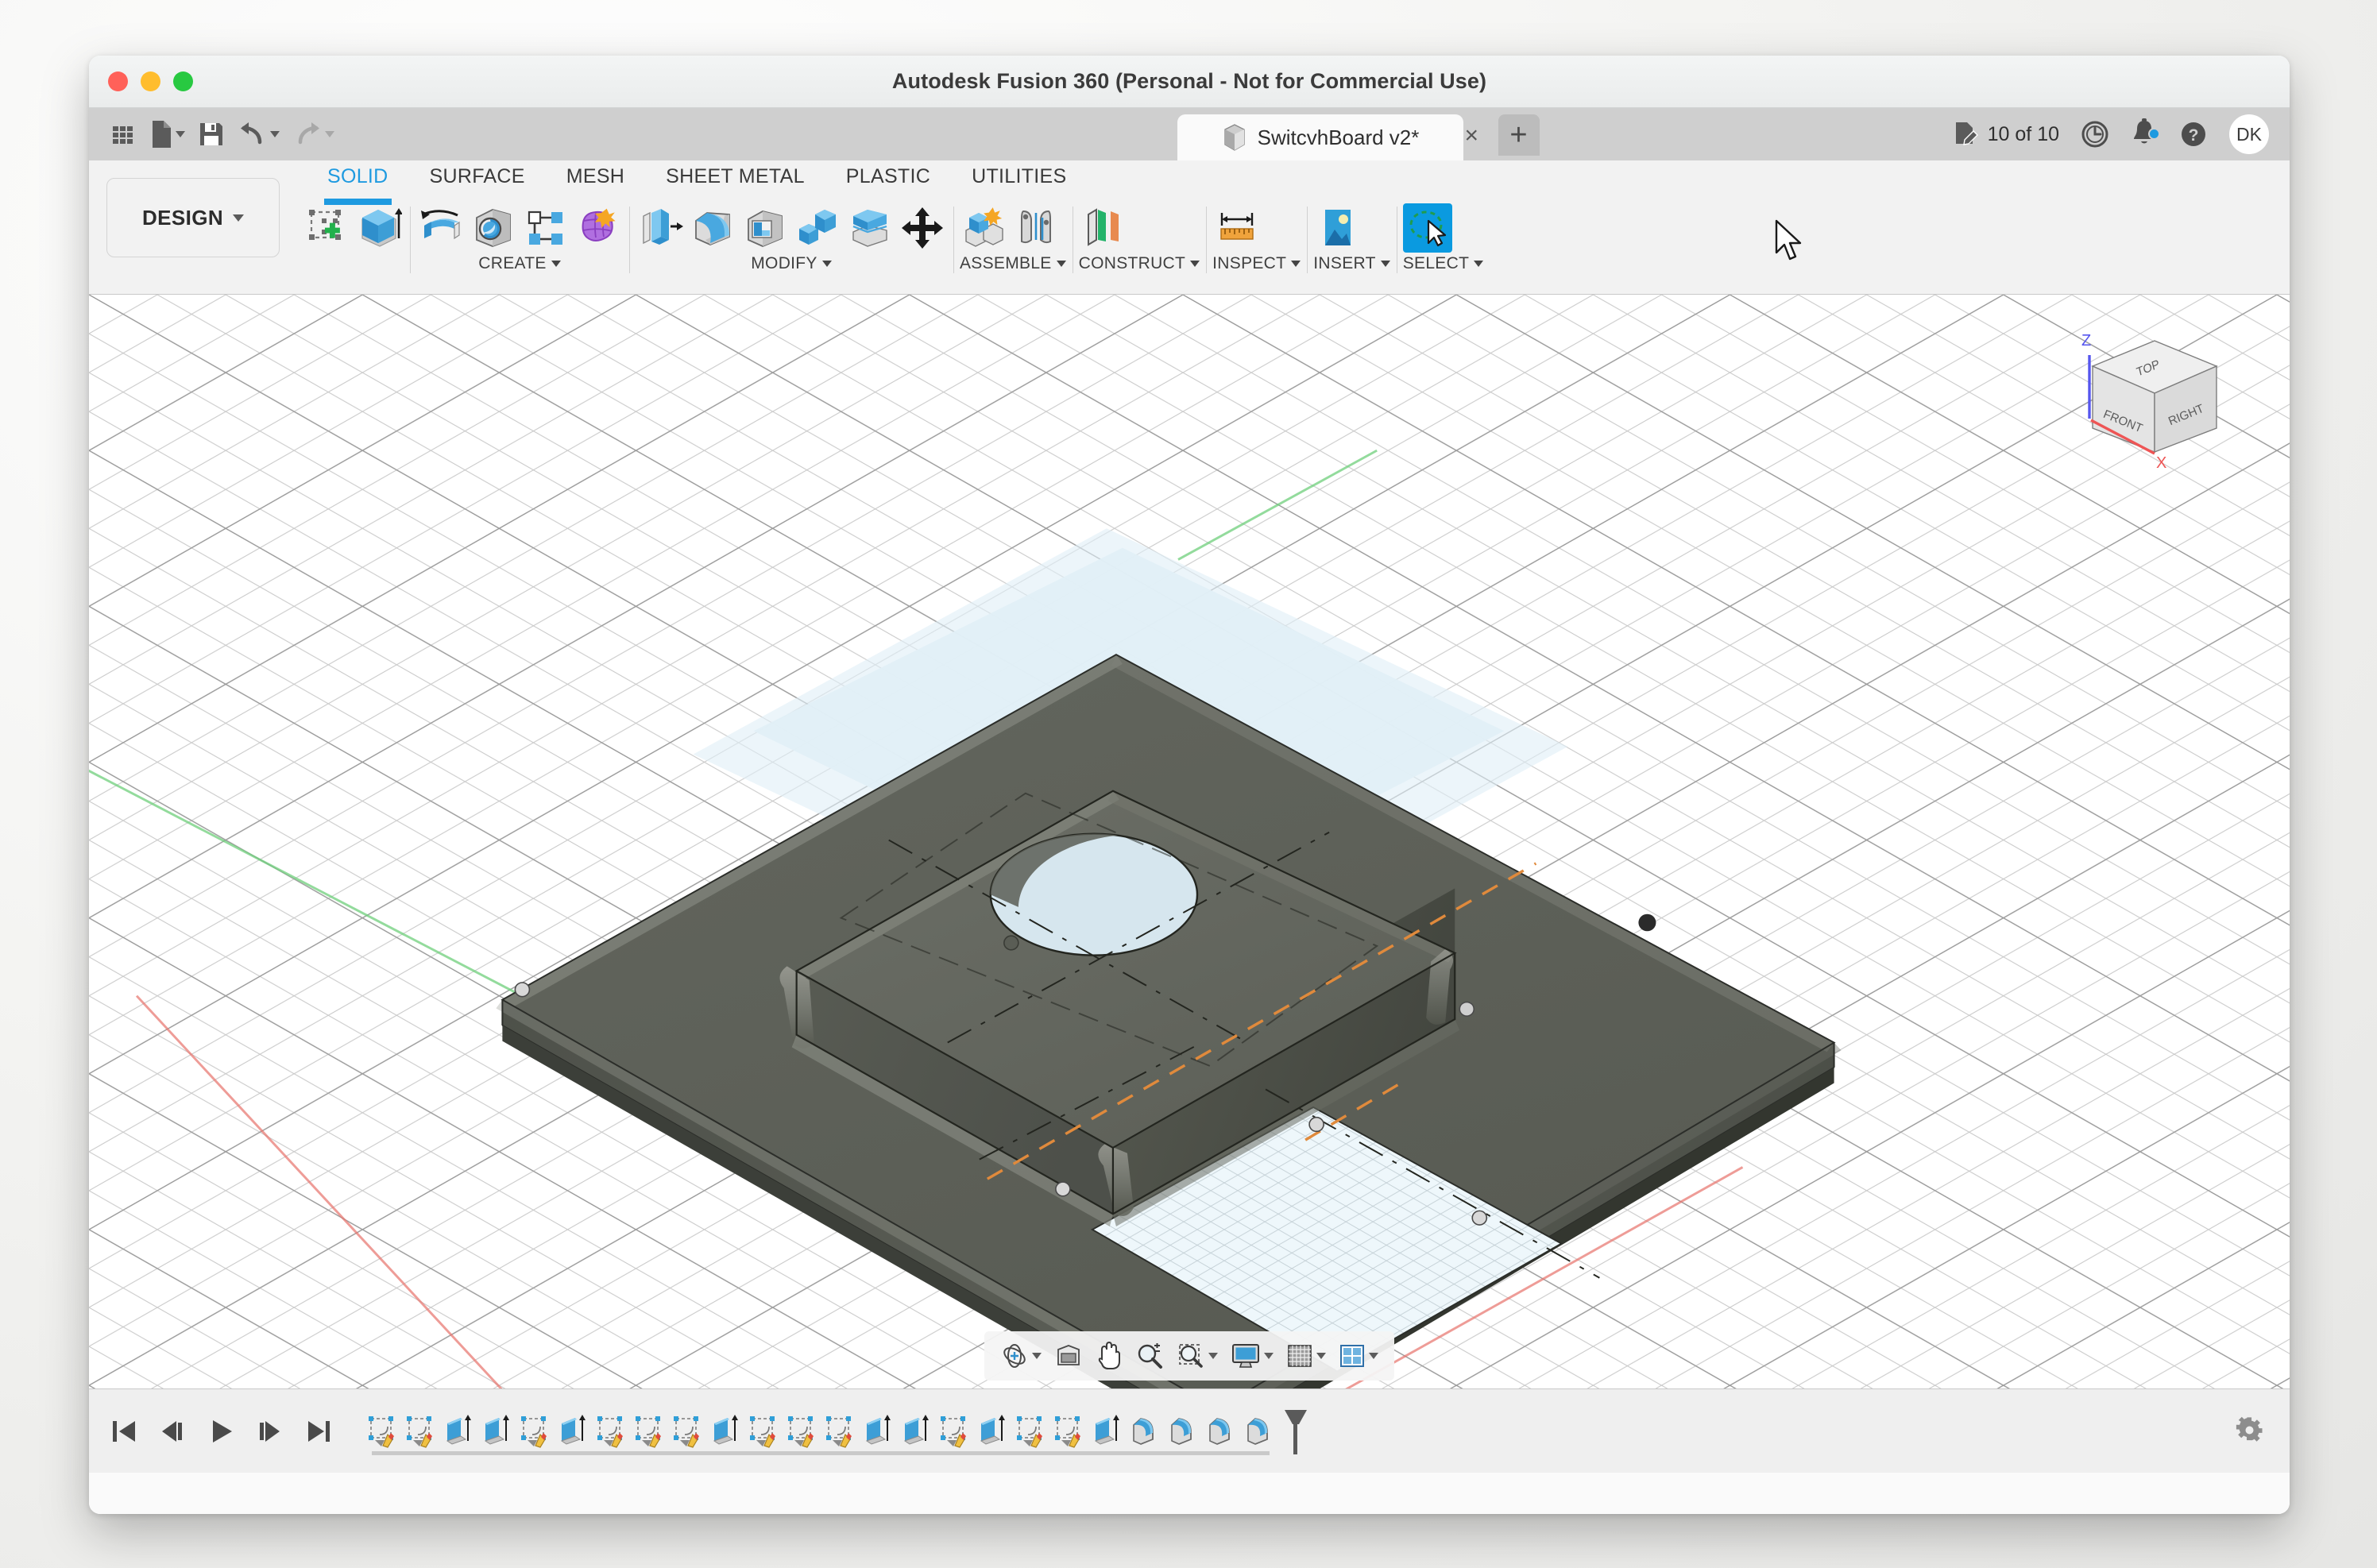  What do you see at coordinates (922, 228) in the screenshot?
I see `move-copy-button` at bounding box center [922, 228].